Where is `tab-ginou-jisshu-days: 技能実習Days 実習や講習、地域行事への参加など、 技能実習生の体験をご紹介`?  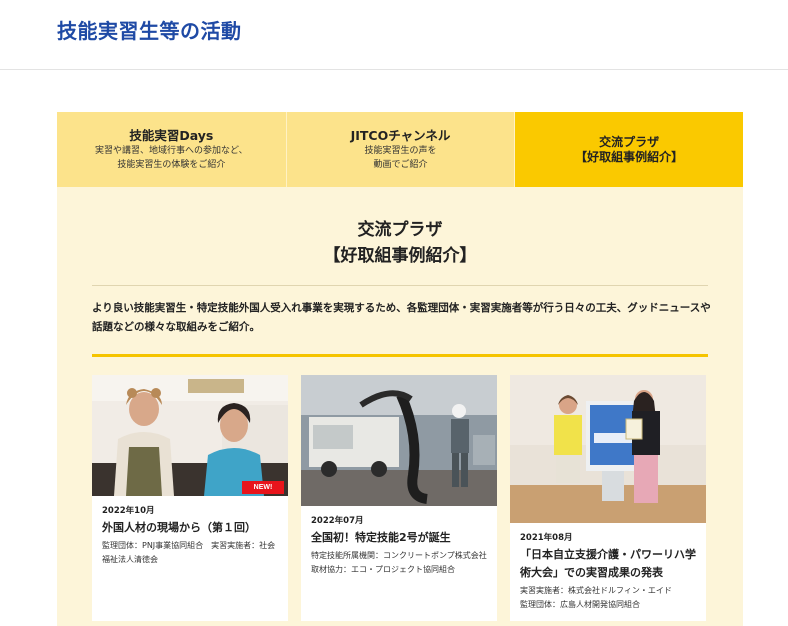
tab-ginou-jisshu-days: 技能実習Days 実習や講習、地域行事への参加など、 技能実習生の体験をご紹介 is located at coordinates (171, 149).